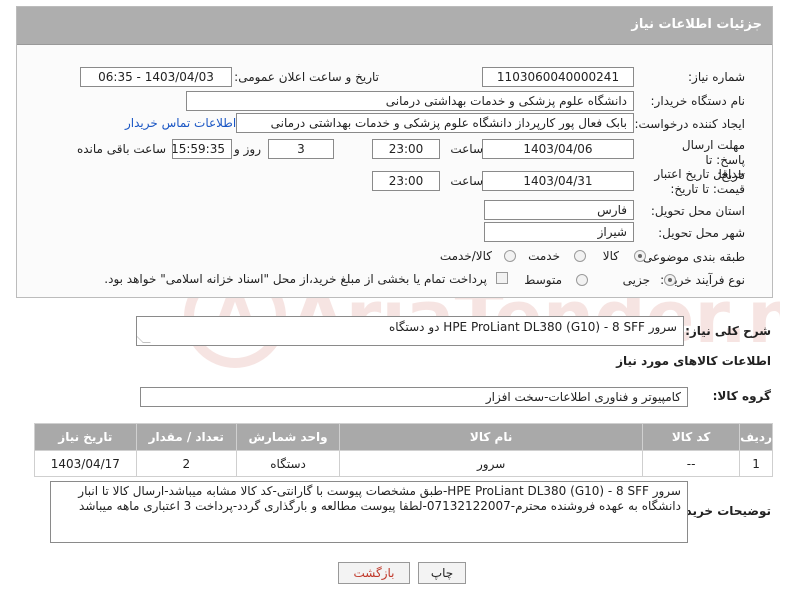 This screenshot has height=598, width=789. Describe the element at coordinates (406, 181) in the screenshot. I see `price-validity-time-field: 23:00` at that location.